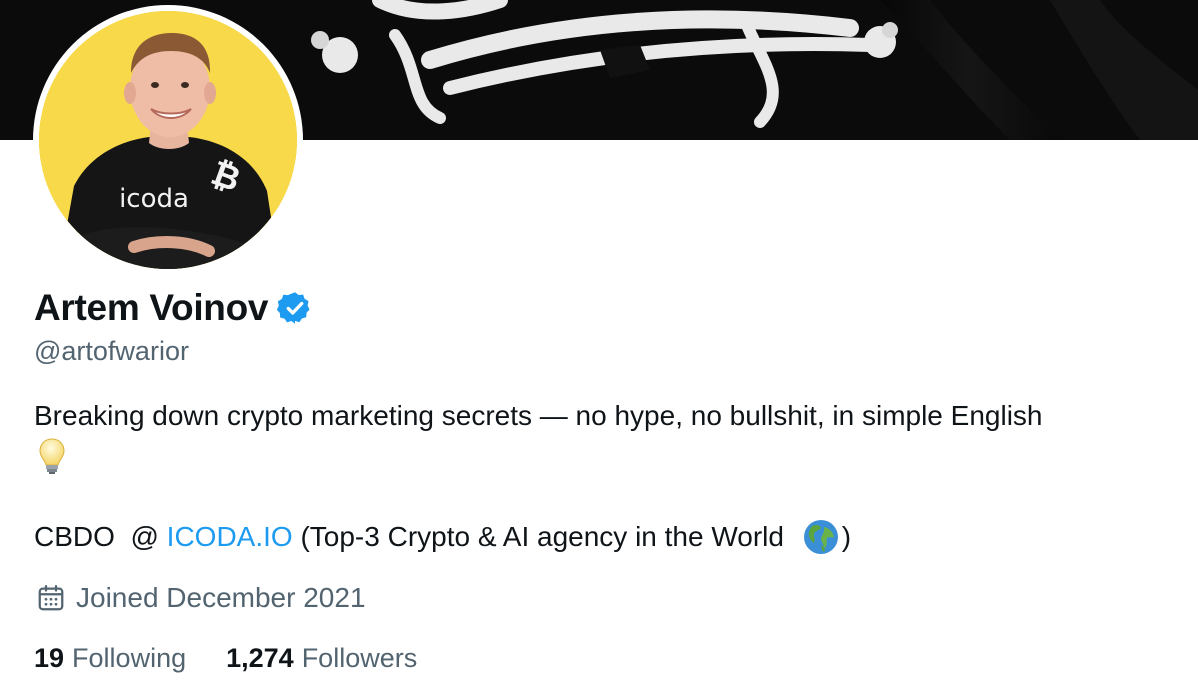  I want to click on calendar-icon, so click(51, 598).